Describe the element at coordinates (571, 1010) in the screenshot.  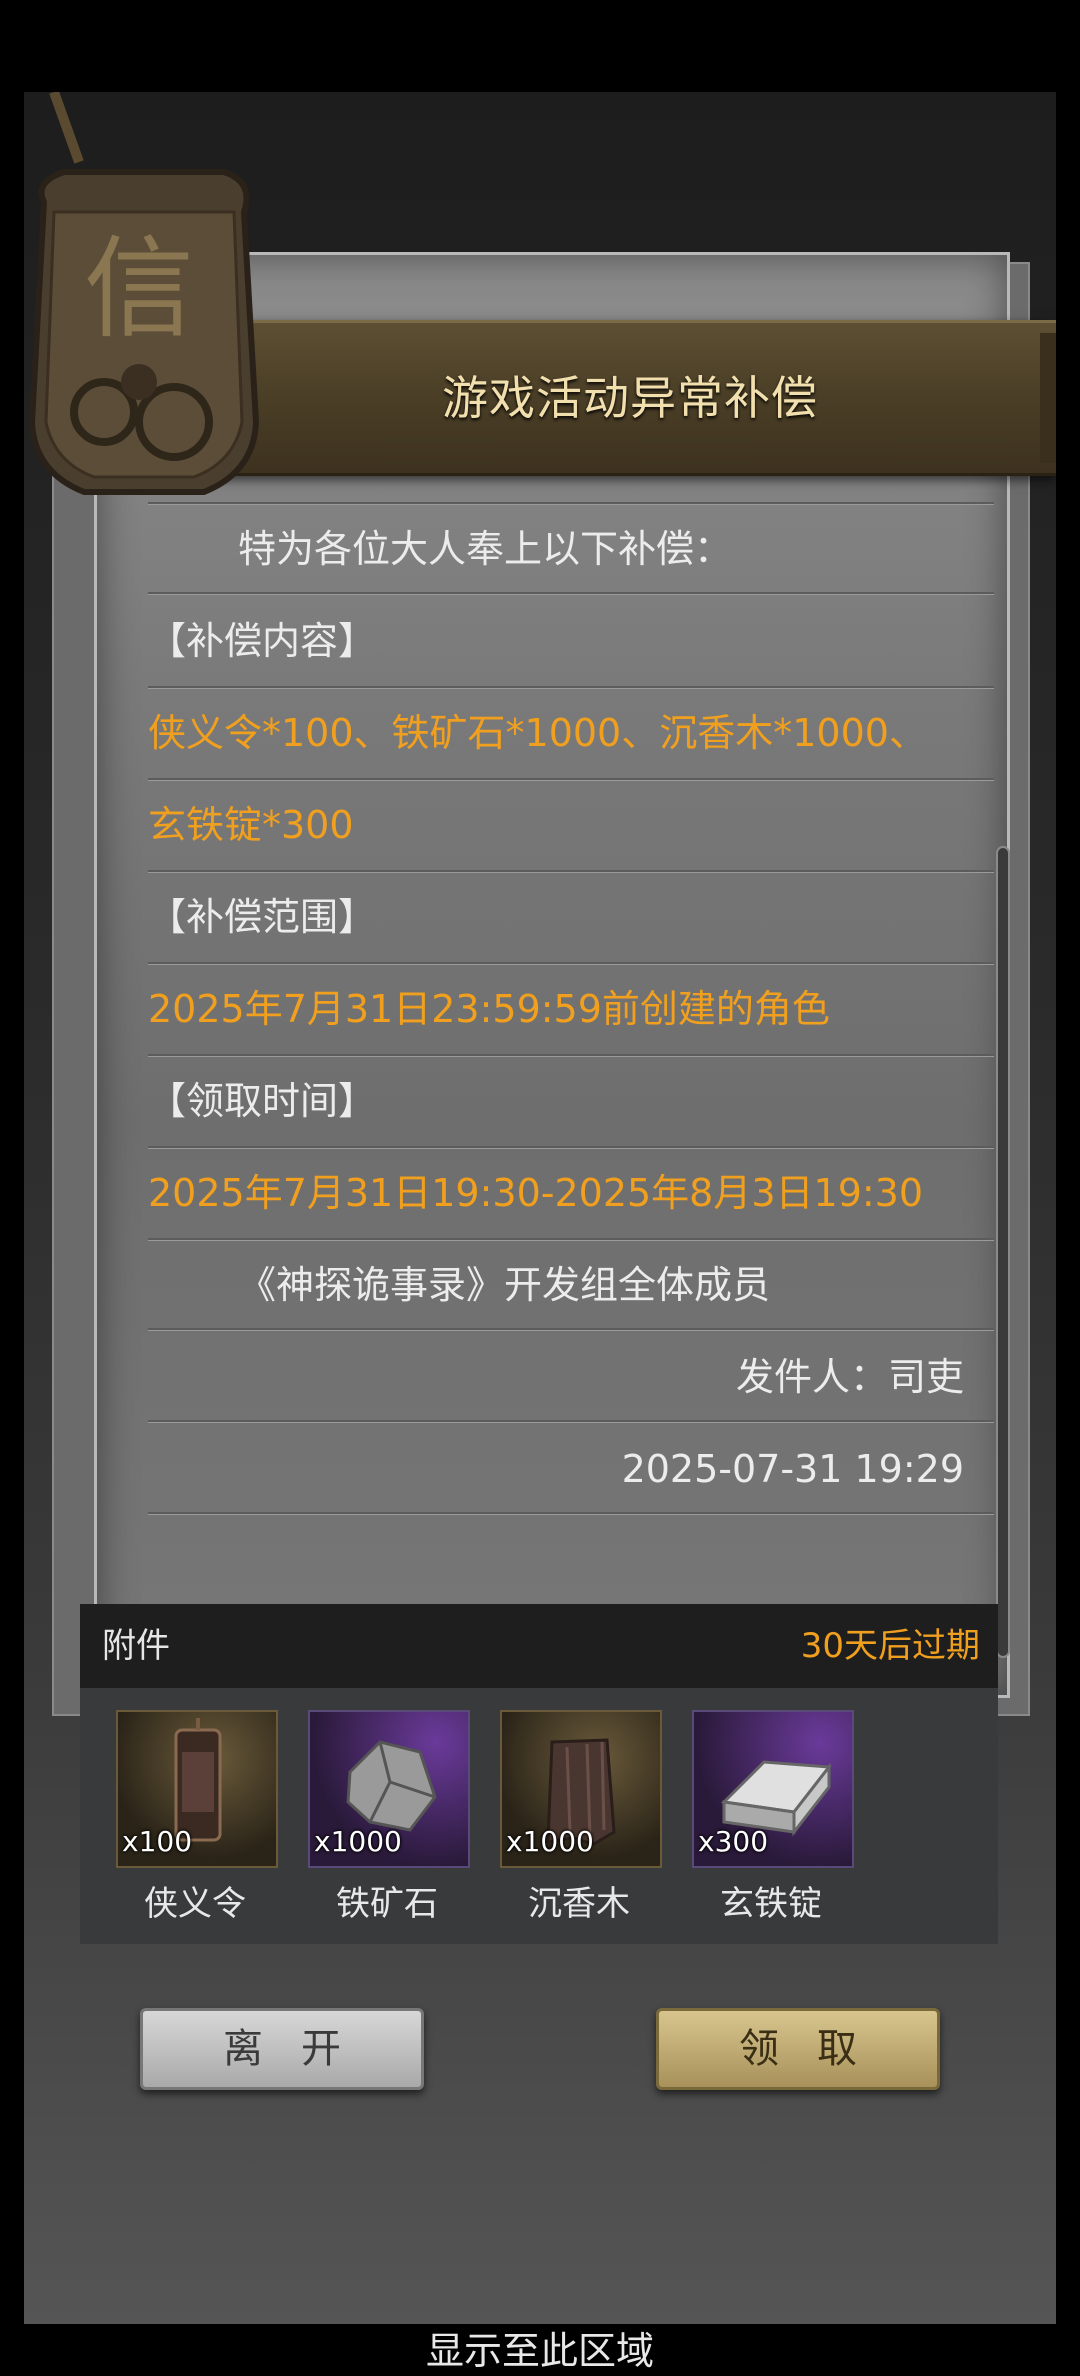
I see `mail-line: 2025年7月31日23:59:59前创建的角色` at that location.